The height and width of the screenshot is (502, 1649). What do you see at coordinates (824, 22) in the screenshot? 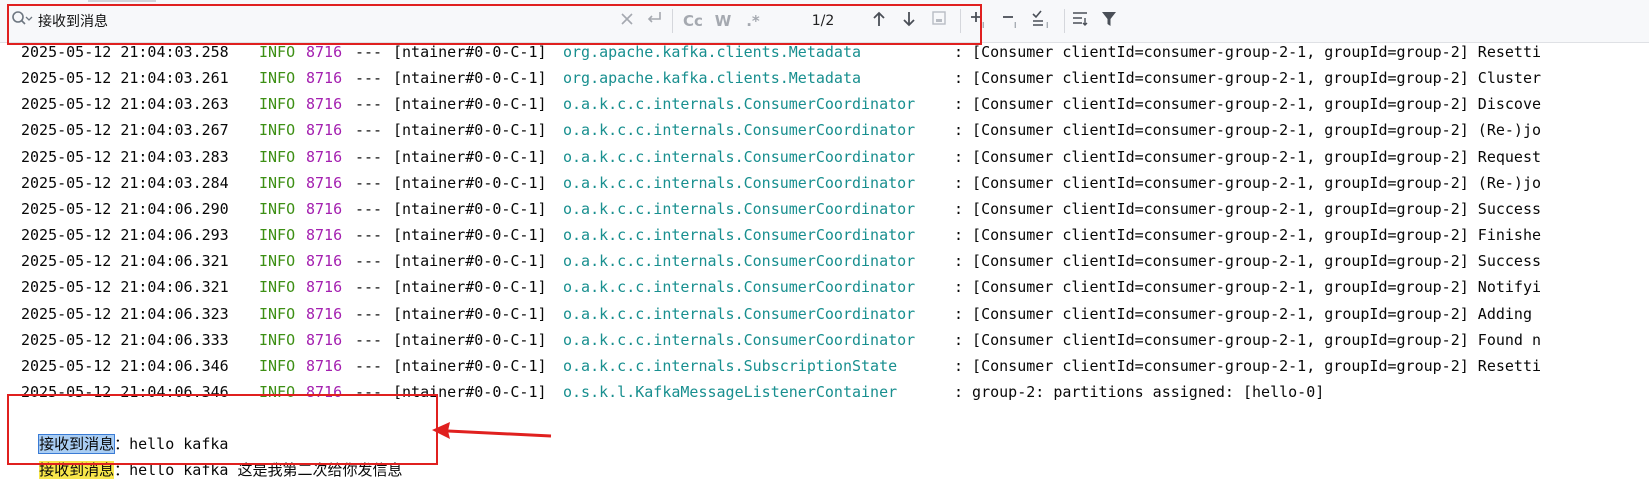
I see `find-toolbar: Cc W .* 1/2 I I I` at bounding box center [824, 22].